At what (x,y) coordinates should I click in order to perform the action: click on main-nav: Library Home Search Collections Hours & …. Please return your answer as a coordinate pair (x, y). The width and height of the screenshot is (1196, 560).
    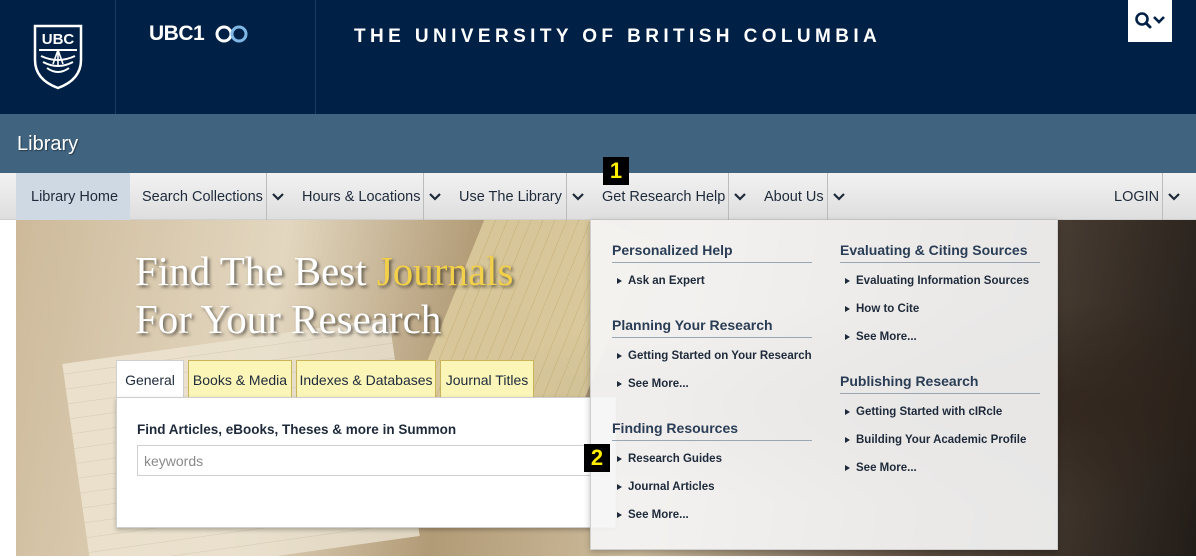
    Looking at the image, I should click on (598, 196).